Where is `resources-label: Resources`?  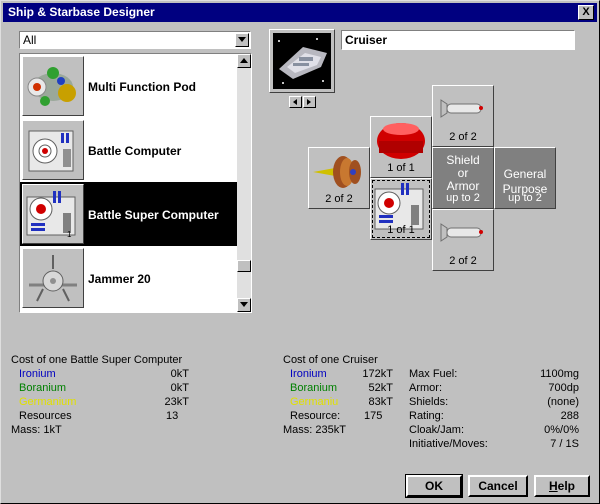 resources-label: Resources is located at coordinates (45, 416).